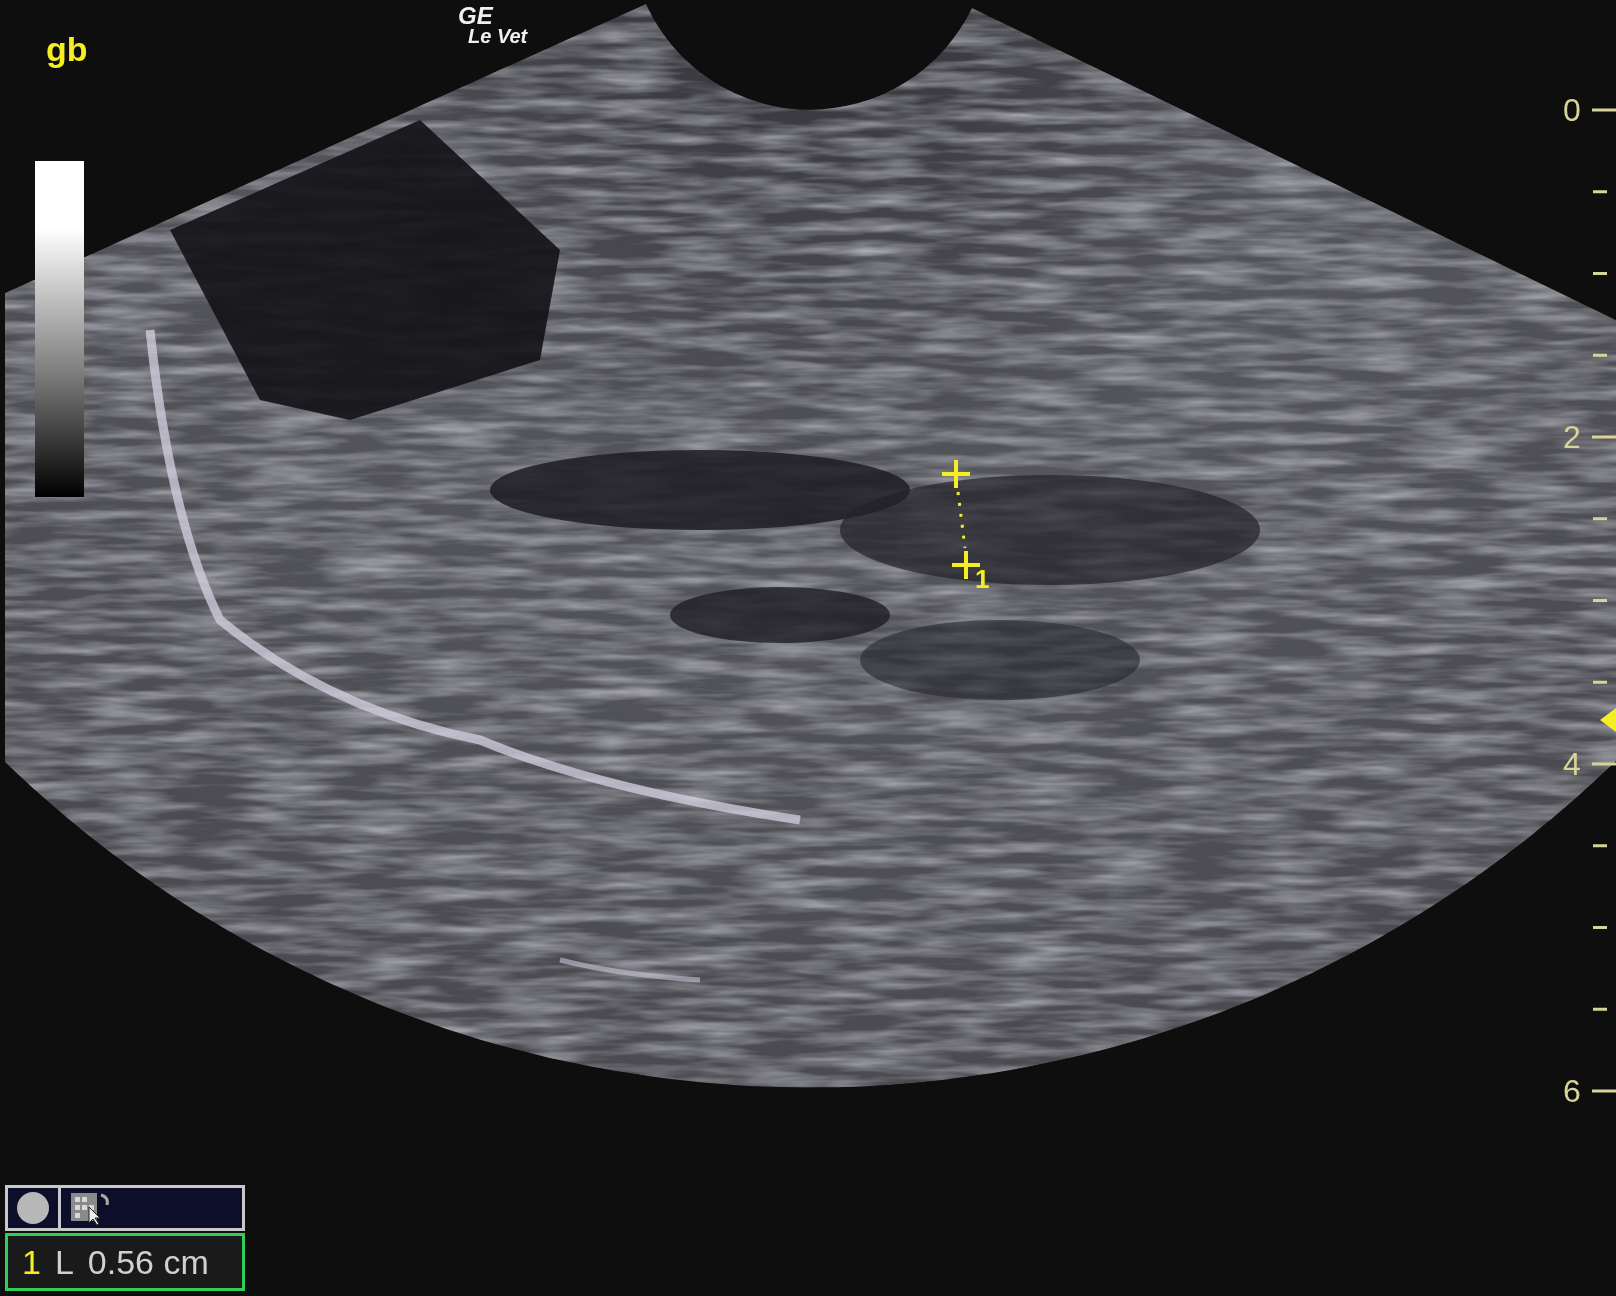  What do you see at coordinates (982, 579) in the screenshot?
I see `caliper-label: 1` at bounding box center [982, 579].